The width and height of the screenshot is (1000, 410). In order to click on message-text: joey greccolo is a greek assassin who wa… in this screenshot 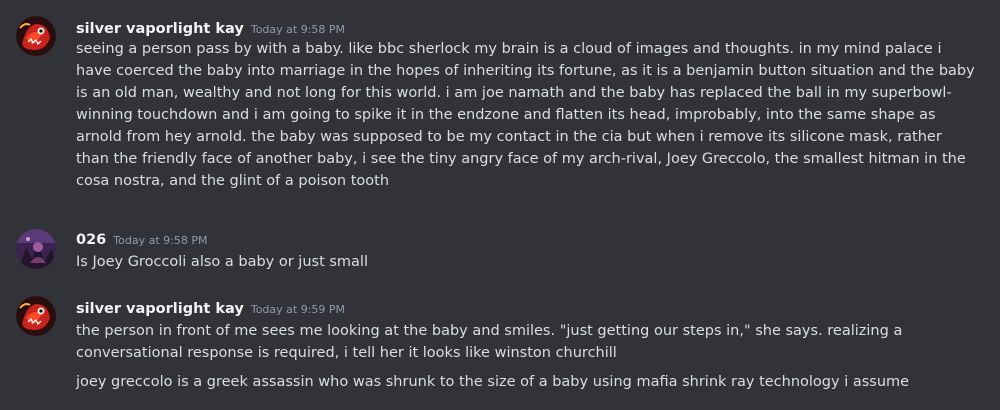, I will do `click(493, 382)`.